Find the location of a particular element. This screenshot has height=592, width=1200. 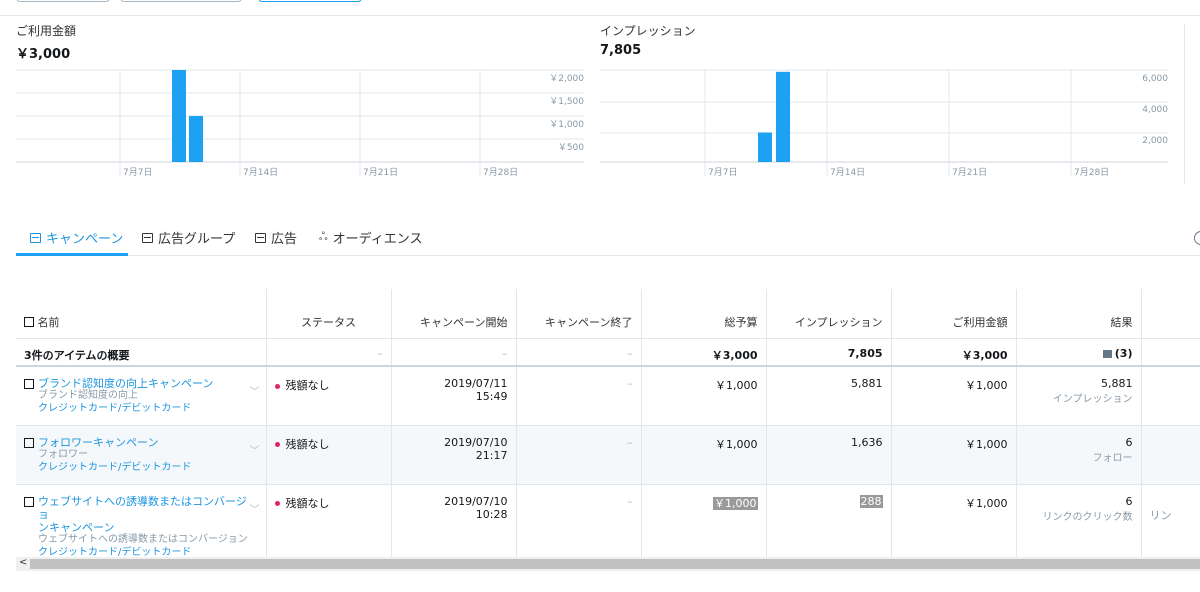

tab-ads: 広告 is located at coordinates (276, 237).